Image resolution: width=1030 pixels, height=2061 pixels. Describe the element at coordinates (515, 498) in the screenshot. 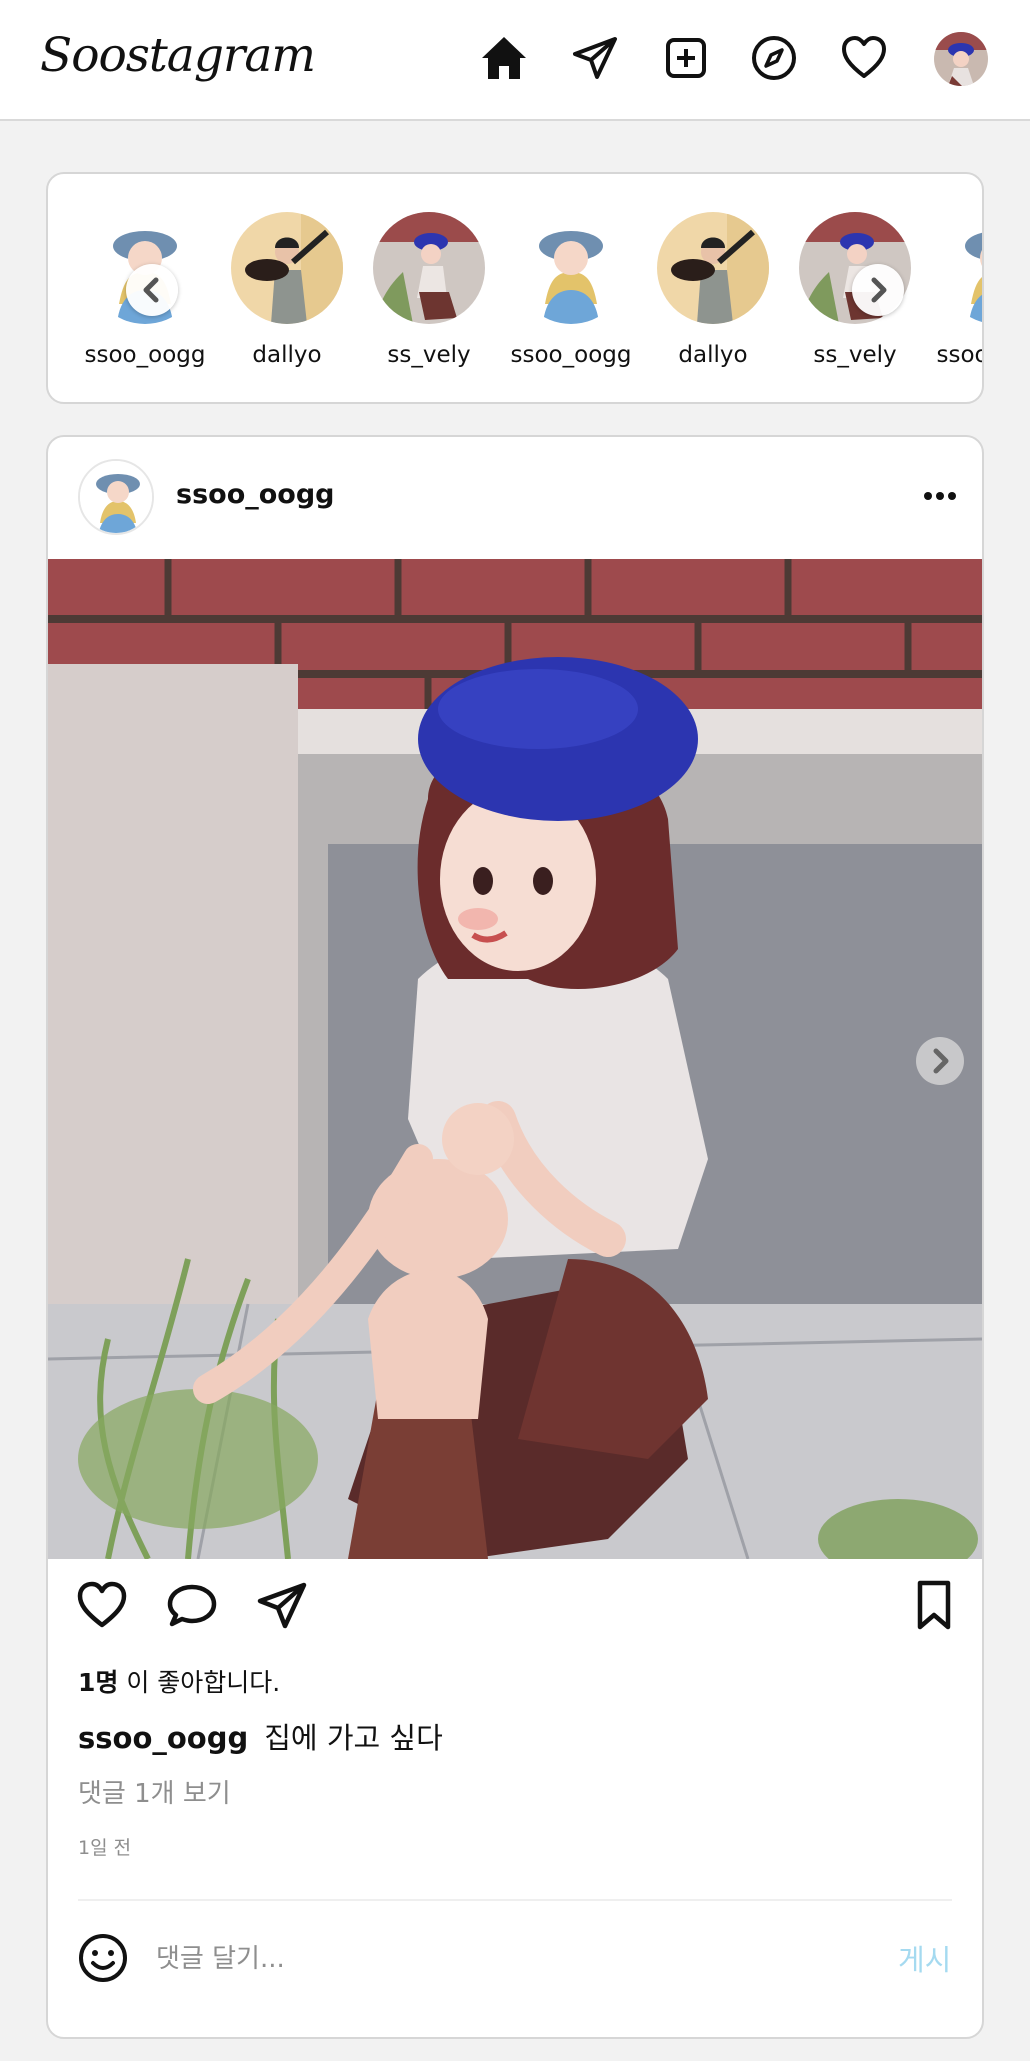

I see `post-header: ssoo_oogg` at that location.